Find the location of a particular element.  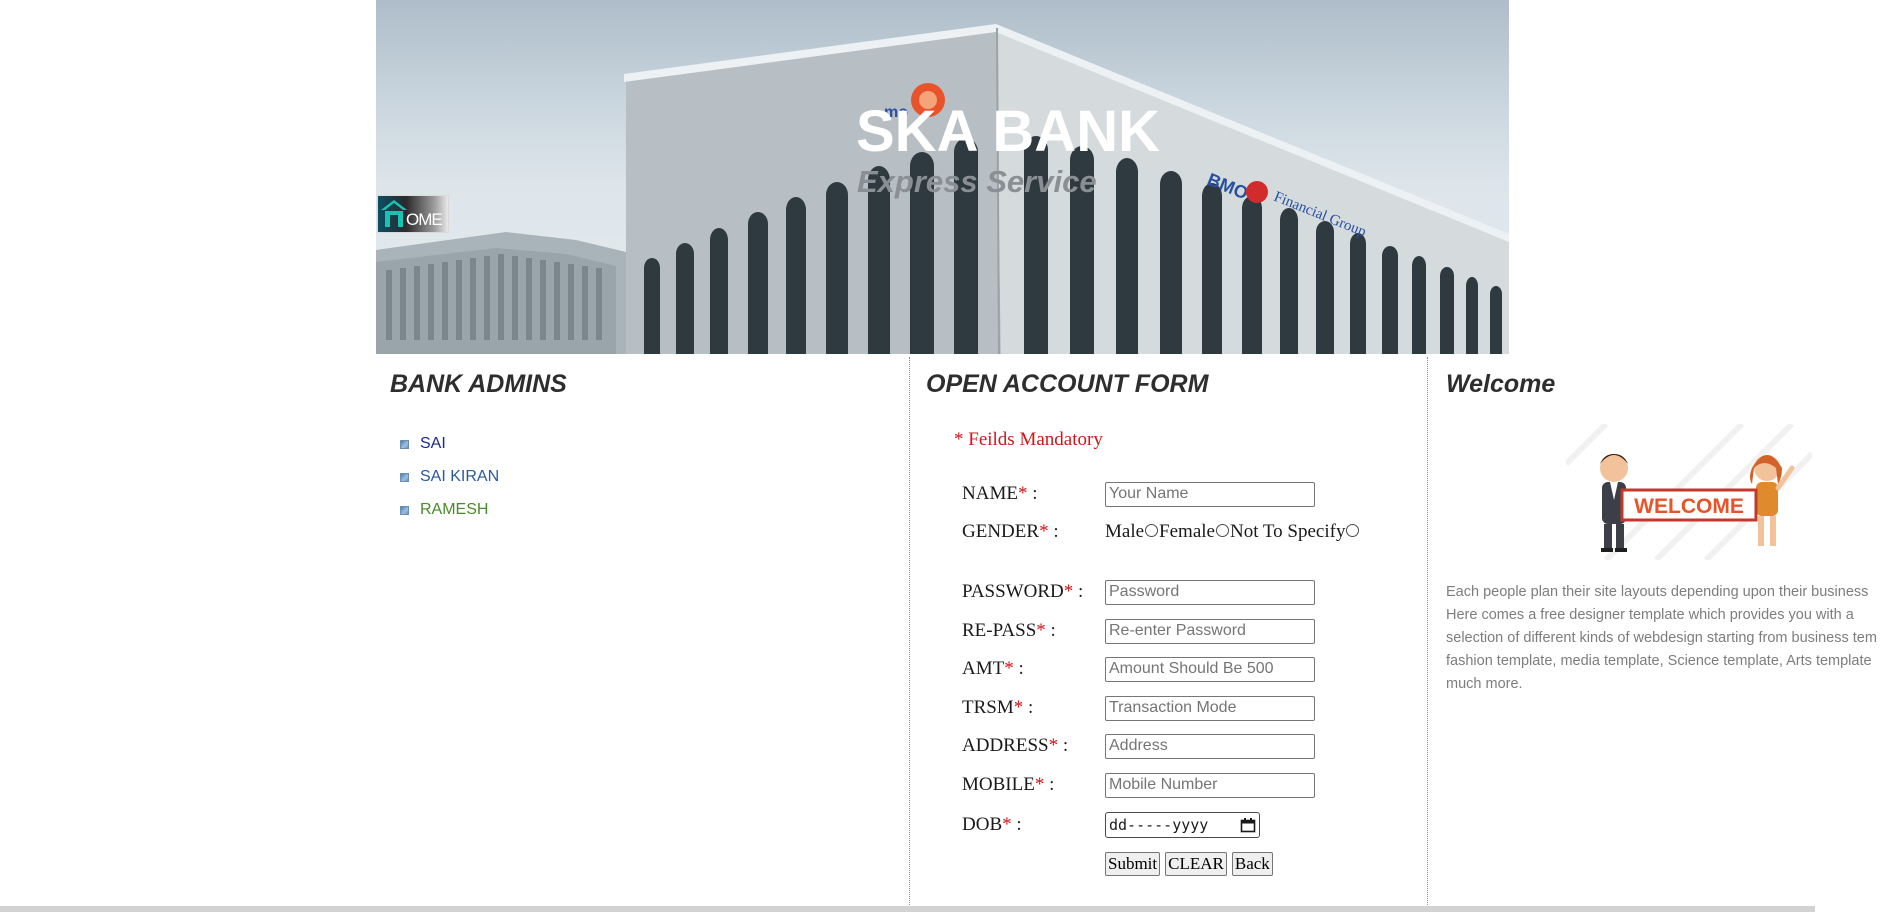

gender-radio-group: Male Female Not To Specify is located at coordinates (1232, 532).